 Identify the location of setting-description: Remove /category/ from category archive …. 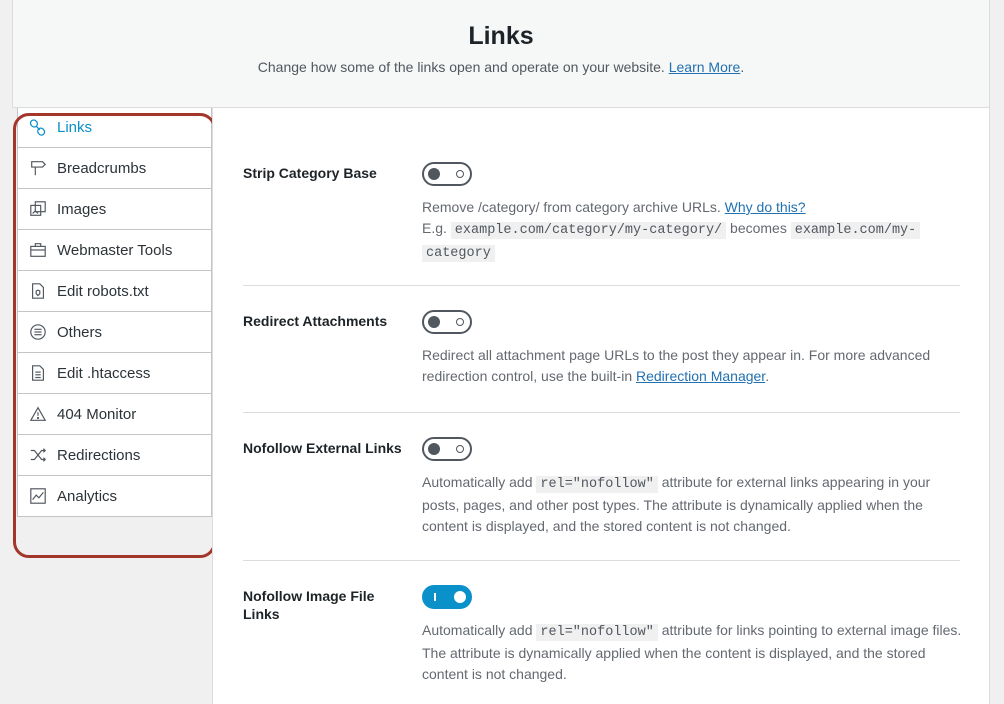
(692, 230).